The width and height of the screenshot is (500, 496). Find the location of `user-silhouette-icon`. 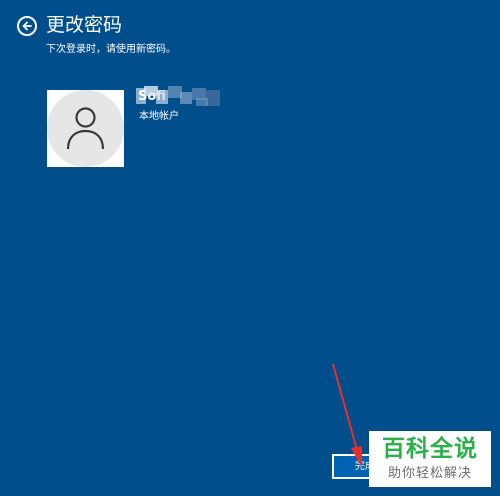

user-silhouette-icon is located at coordinates (85, 128).